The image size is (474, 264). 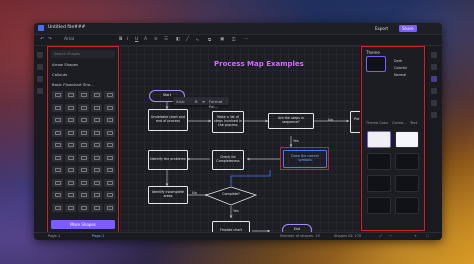 What do you see at coordinates (434, 79) in the screenshot?
I see `theme-rail-icon` at bounding box center [434, 79].